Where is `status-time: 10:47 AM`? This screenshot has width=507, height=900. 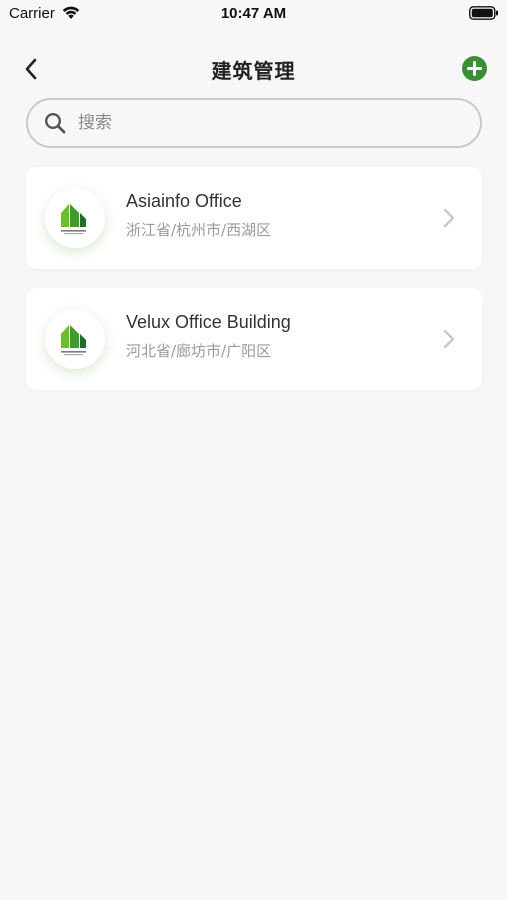 status-time: 10:47 AM is located at coordinates (253, 13).